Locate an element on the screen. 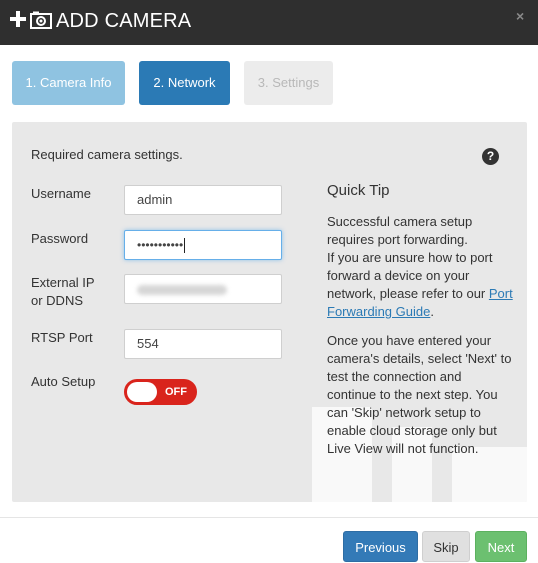  tip-line: forward a device on your is located at coordinates (398, 275).